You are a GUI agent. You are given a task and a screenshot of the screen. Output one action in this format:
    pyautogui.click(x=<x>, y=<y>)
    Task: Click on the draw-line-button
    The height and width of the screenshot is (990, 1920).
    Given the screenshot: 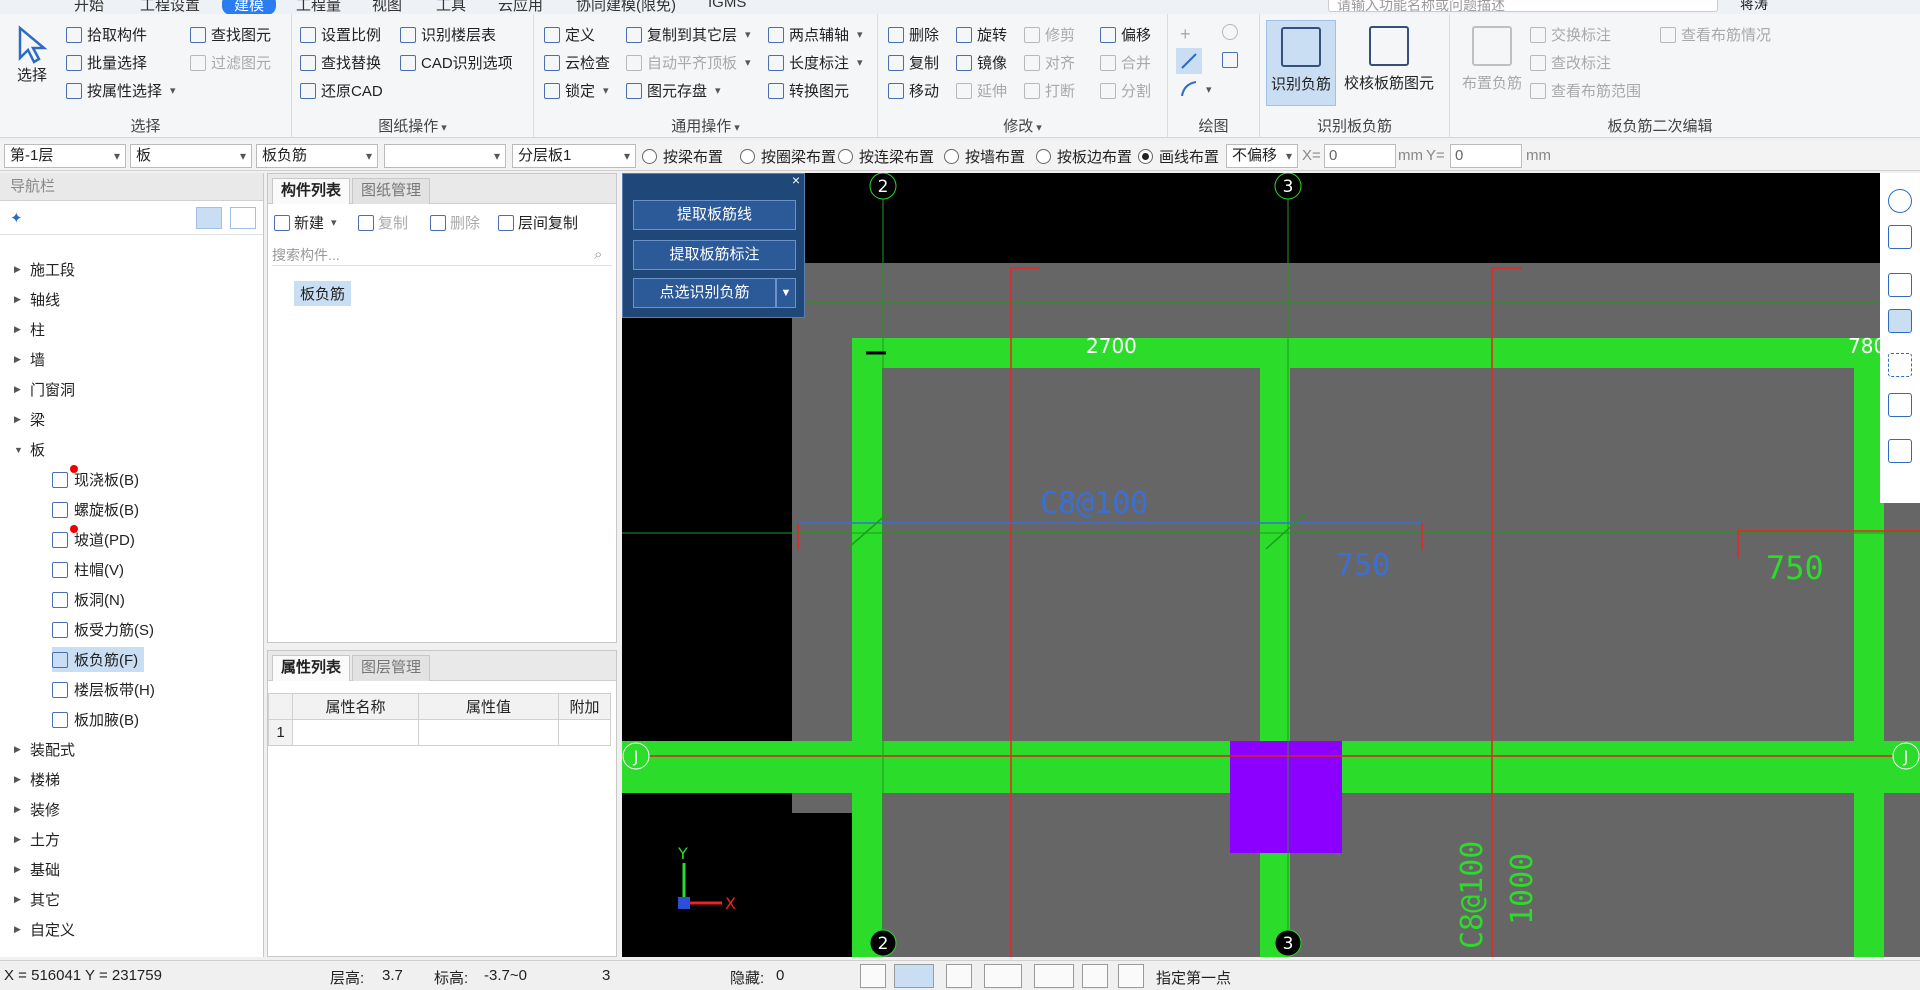 What is the action you would take?
    pyautogui.click(x=1189, y=61)
    